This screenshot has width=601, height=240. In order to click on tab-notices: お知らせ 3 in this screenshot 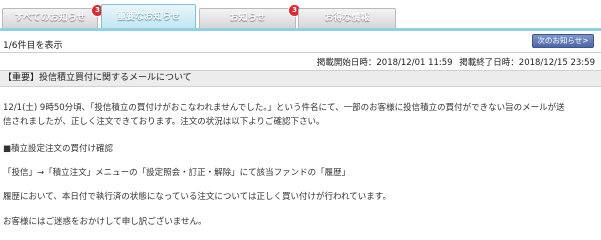, I will do `click(250, 16)`.